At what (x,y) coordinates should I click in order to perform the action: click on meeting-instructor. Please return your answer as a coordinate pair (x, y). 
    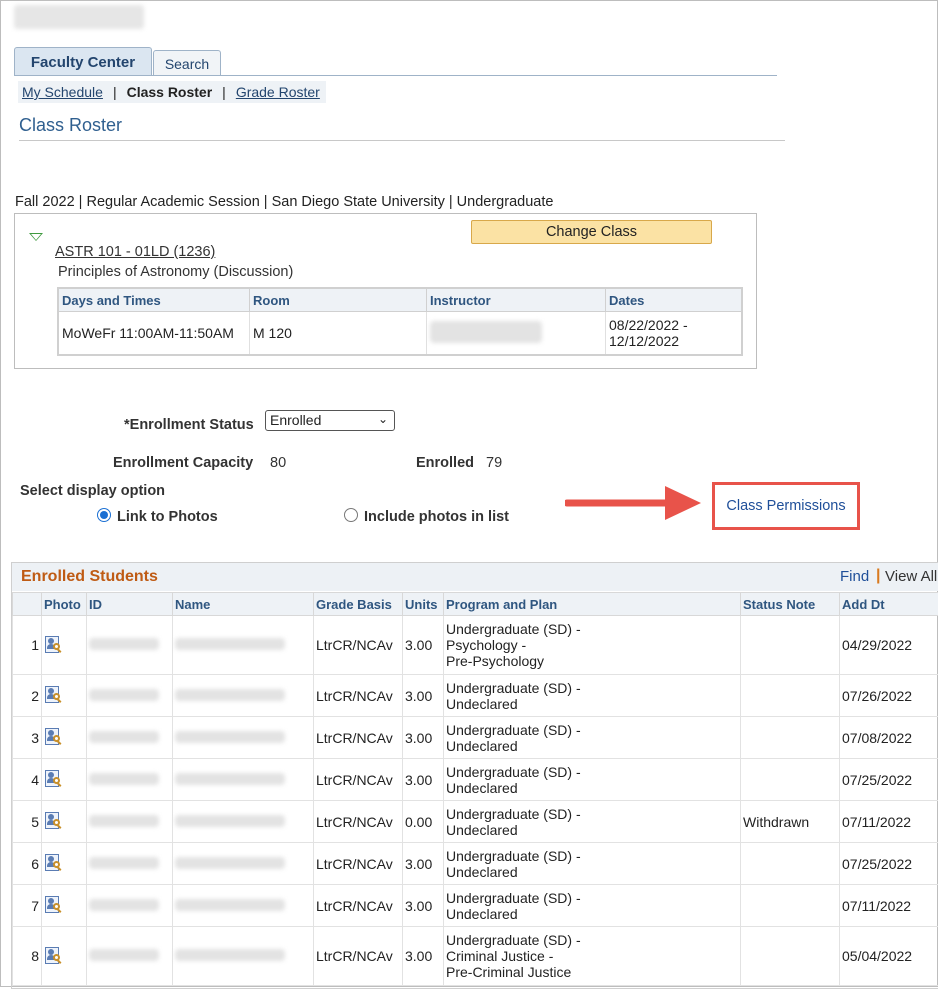
    Looking at the image, I should click on (516, 334).